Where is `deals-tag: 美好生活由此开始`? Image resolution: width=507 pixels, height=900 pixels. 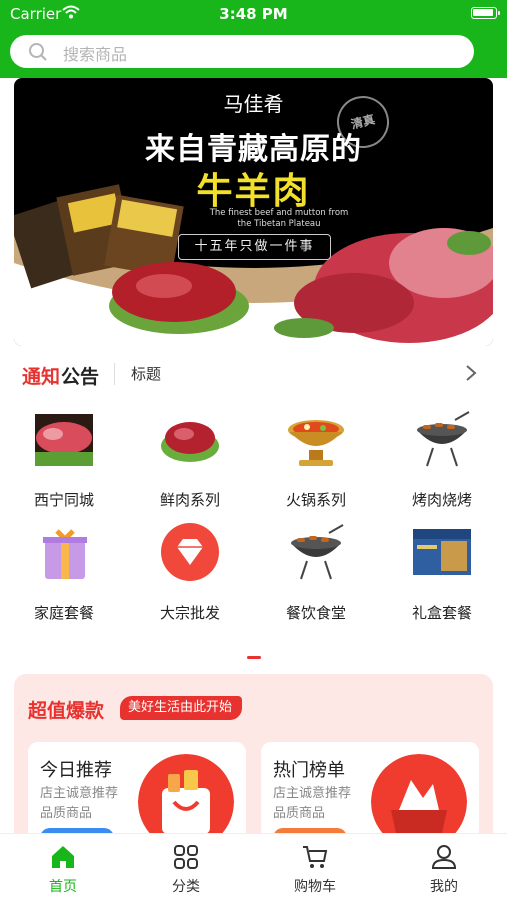
deals-tag: 美好生活由此开始 is located at coordinates (181, 708).